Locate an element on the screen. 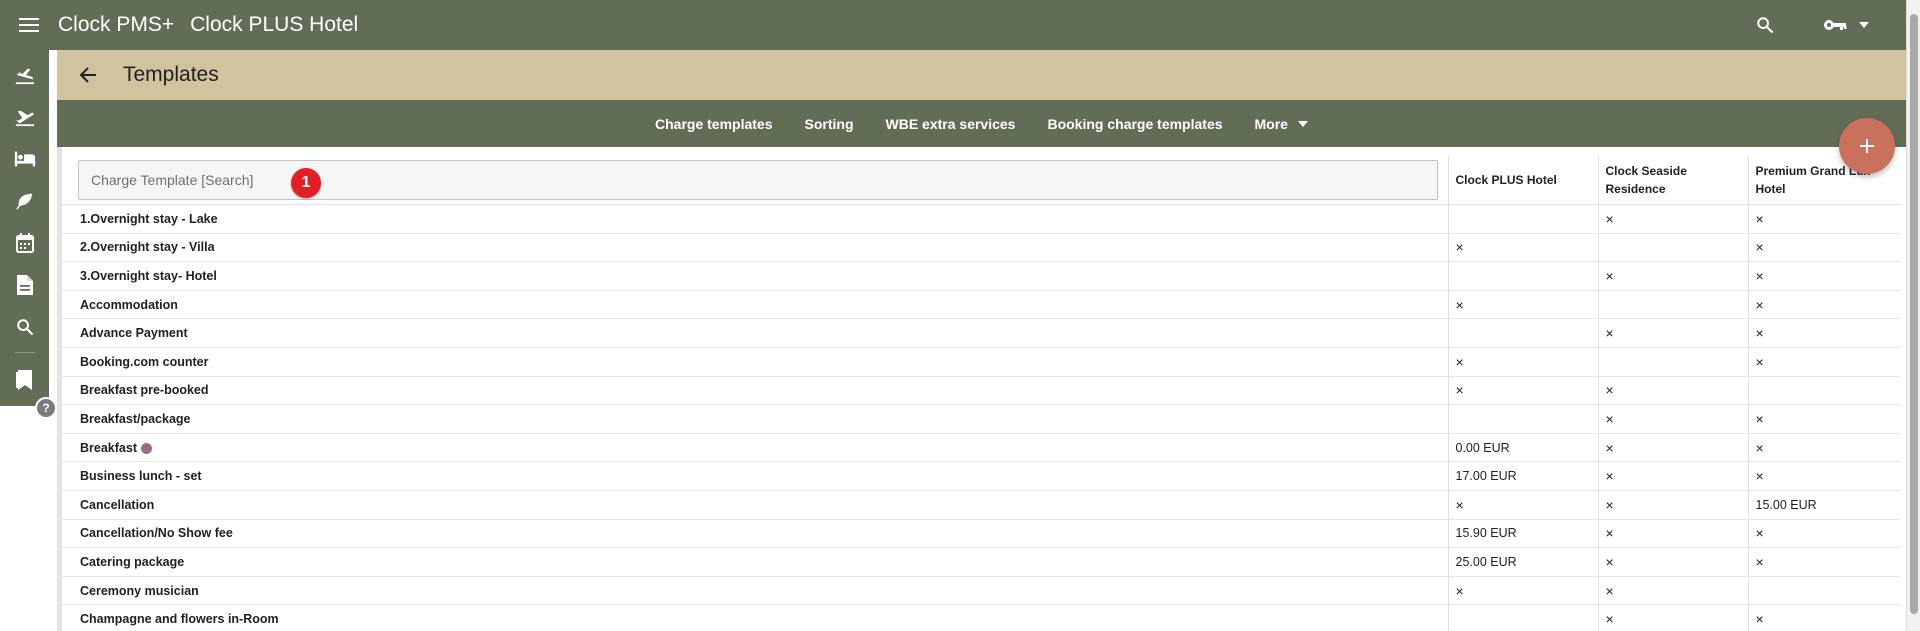 This screenshot has width=1920, height=631. table-row: Cancellation × × 15.00 EUR is located at coordinates (981, 505).